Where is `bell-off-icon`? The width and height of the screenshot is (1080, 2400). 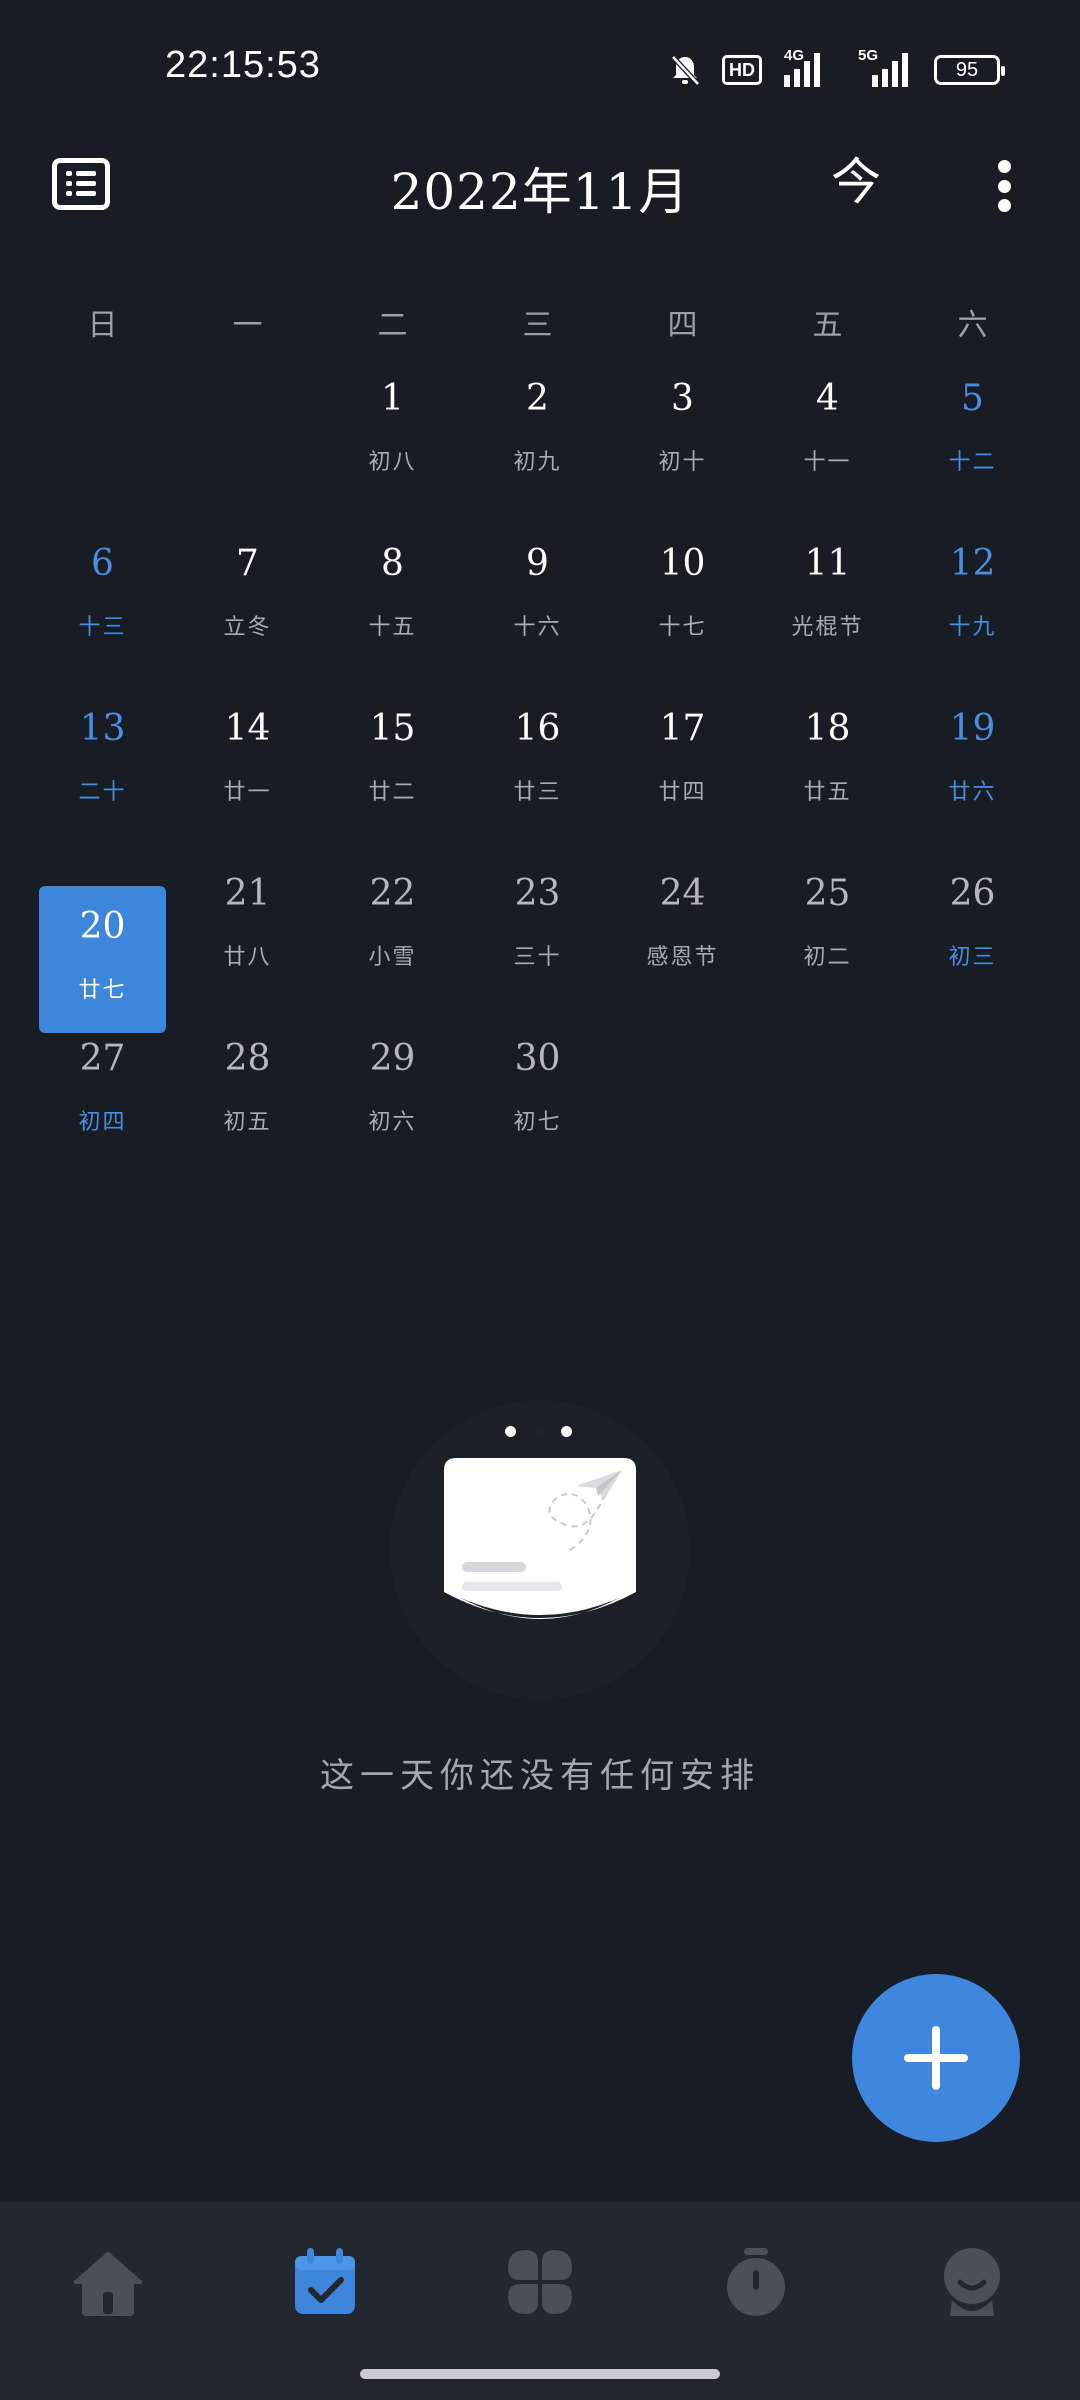
bell-off-icon is located at coordinates (685, 70).